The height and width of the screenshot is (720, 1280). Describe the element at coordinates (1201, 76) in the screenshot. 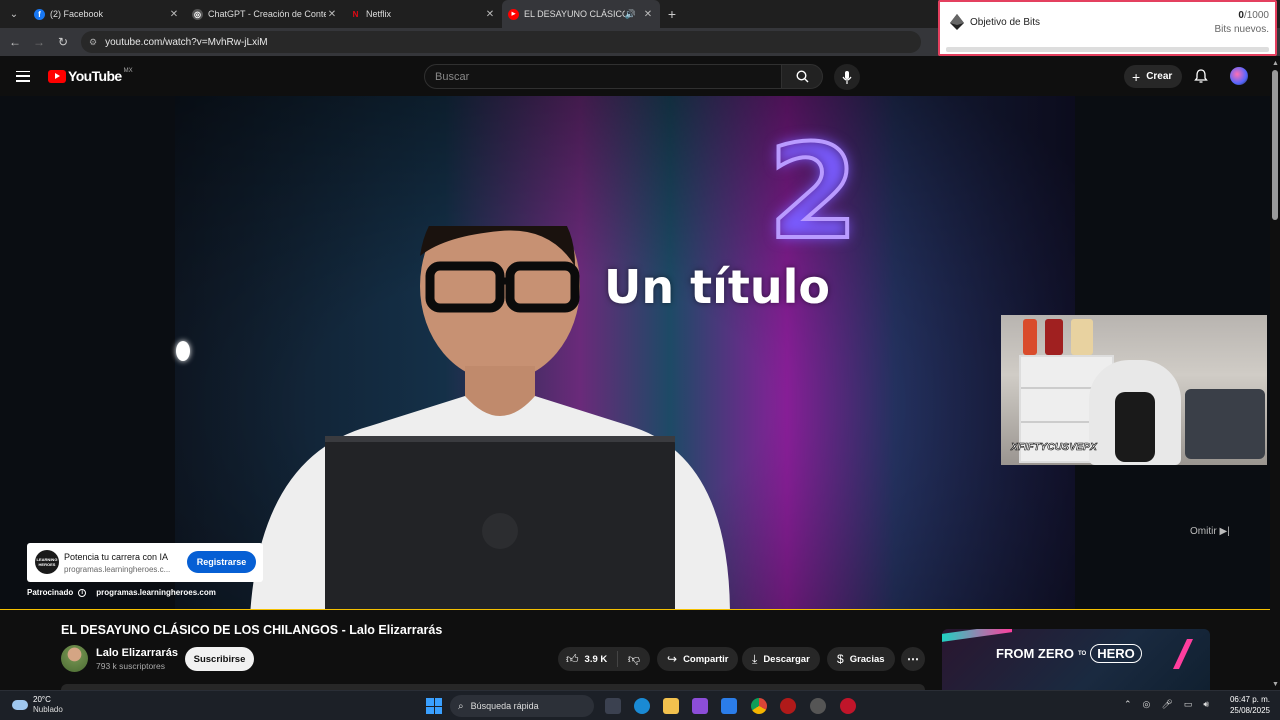

I see `notifications-bell-icon` at that location.